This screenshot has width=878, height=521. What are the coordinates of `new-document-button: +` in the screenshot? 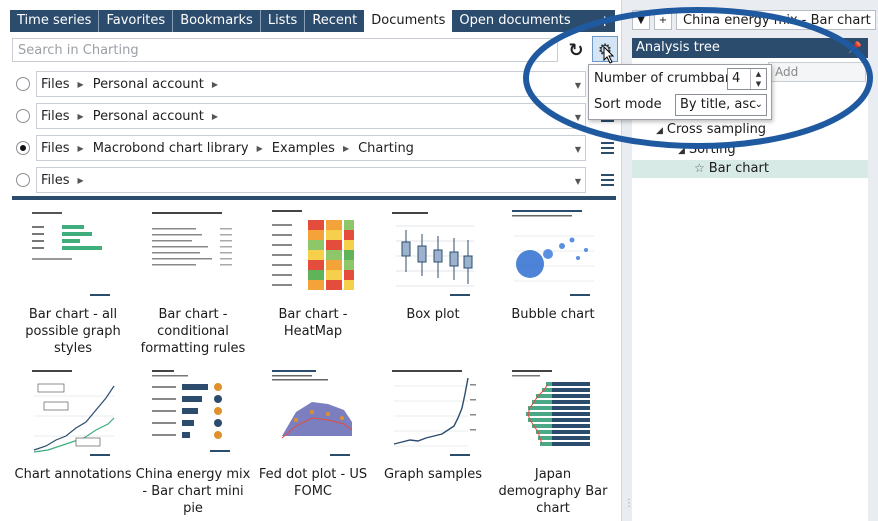 It's located at (663, 20).